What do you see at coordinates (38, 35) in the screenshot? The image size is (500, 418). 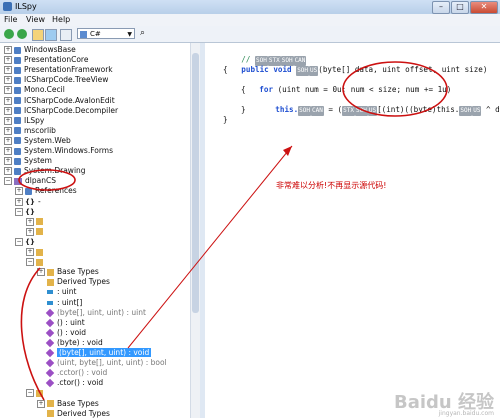 I see `open-folder-icon` at bounding box center [38, 35].